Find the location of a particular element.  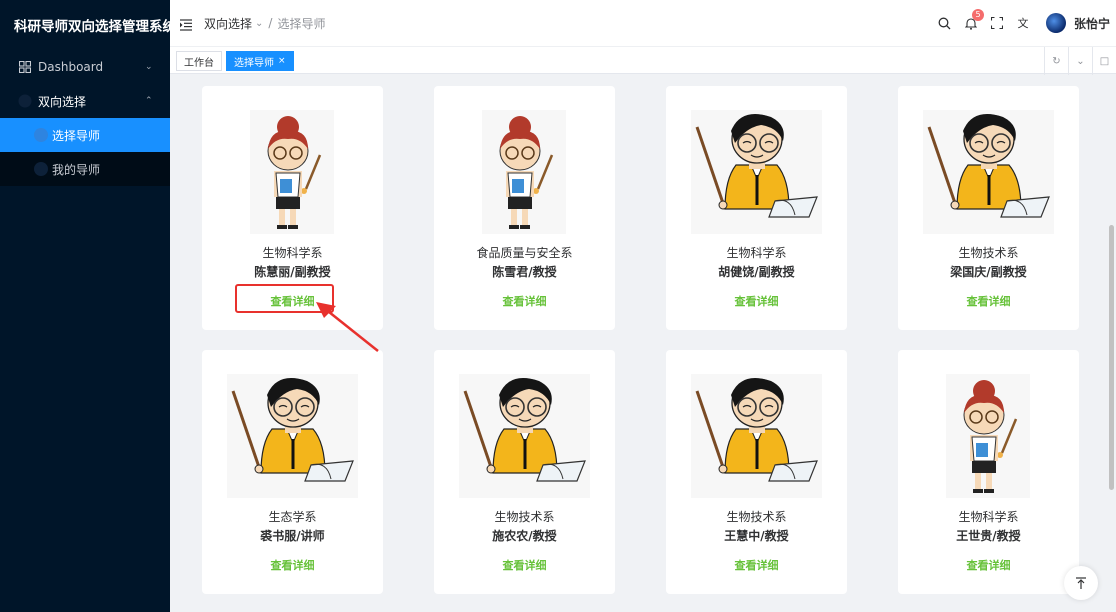

header-actions: 5 文 张怡宁 is located at coordinates (1024, 23).